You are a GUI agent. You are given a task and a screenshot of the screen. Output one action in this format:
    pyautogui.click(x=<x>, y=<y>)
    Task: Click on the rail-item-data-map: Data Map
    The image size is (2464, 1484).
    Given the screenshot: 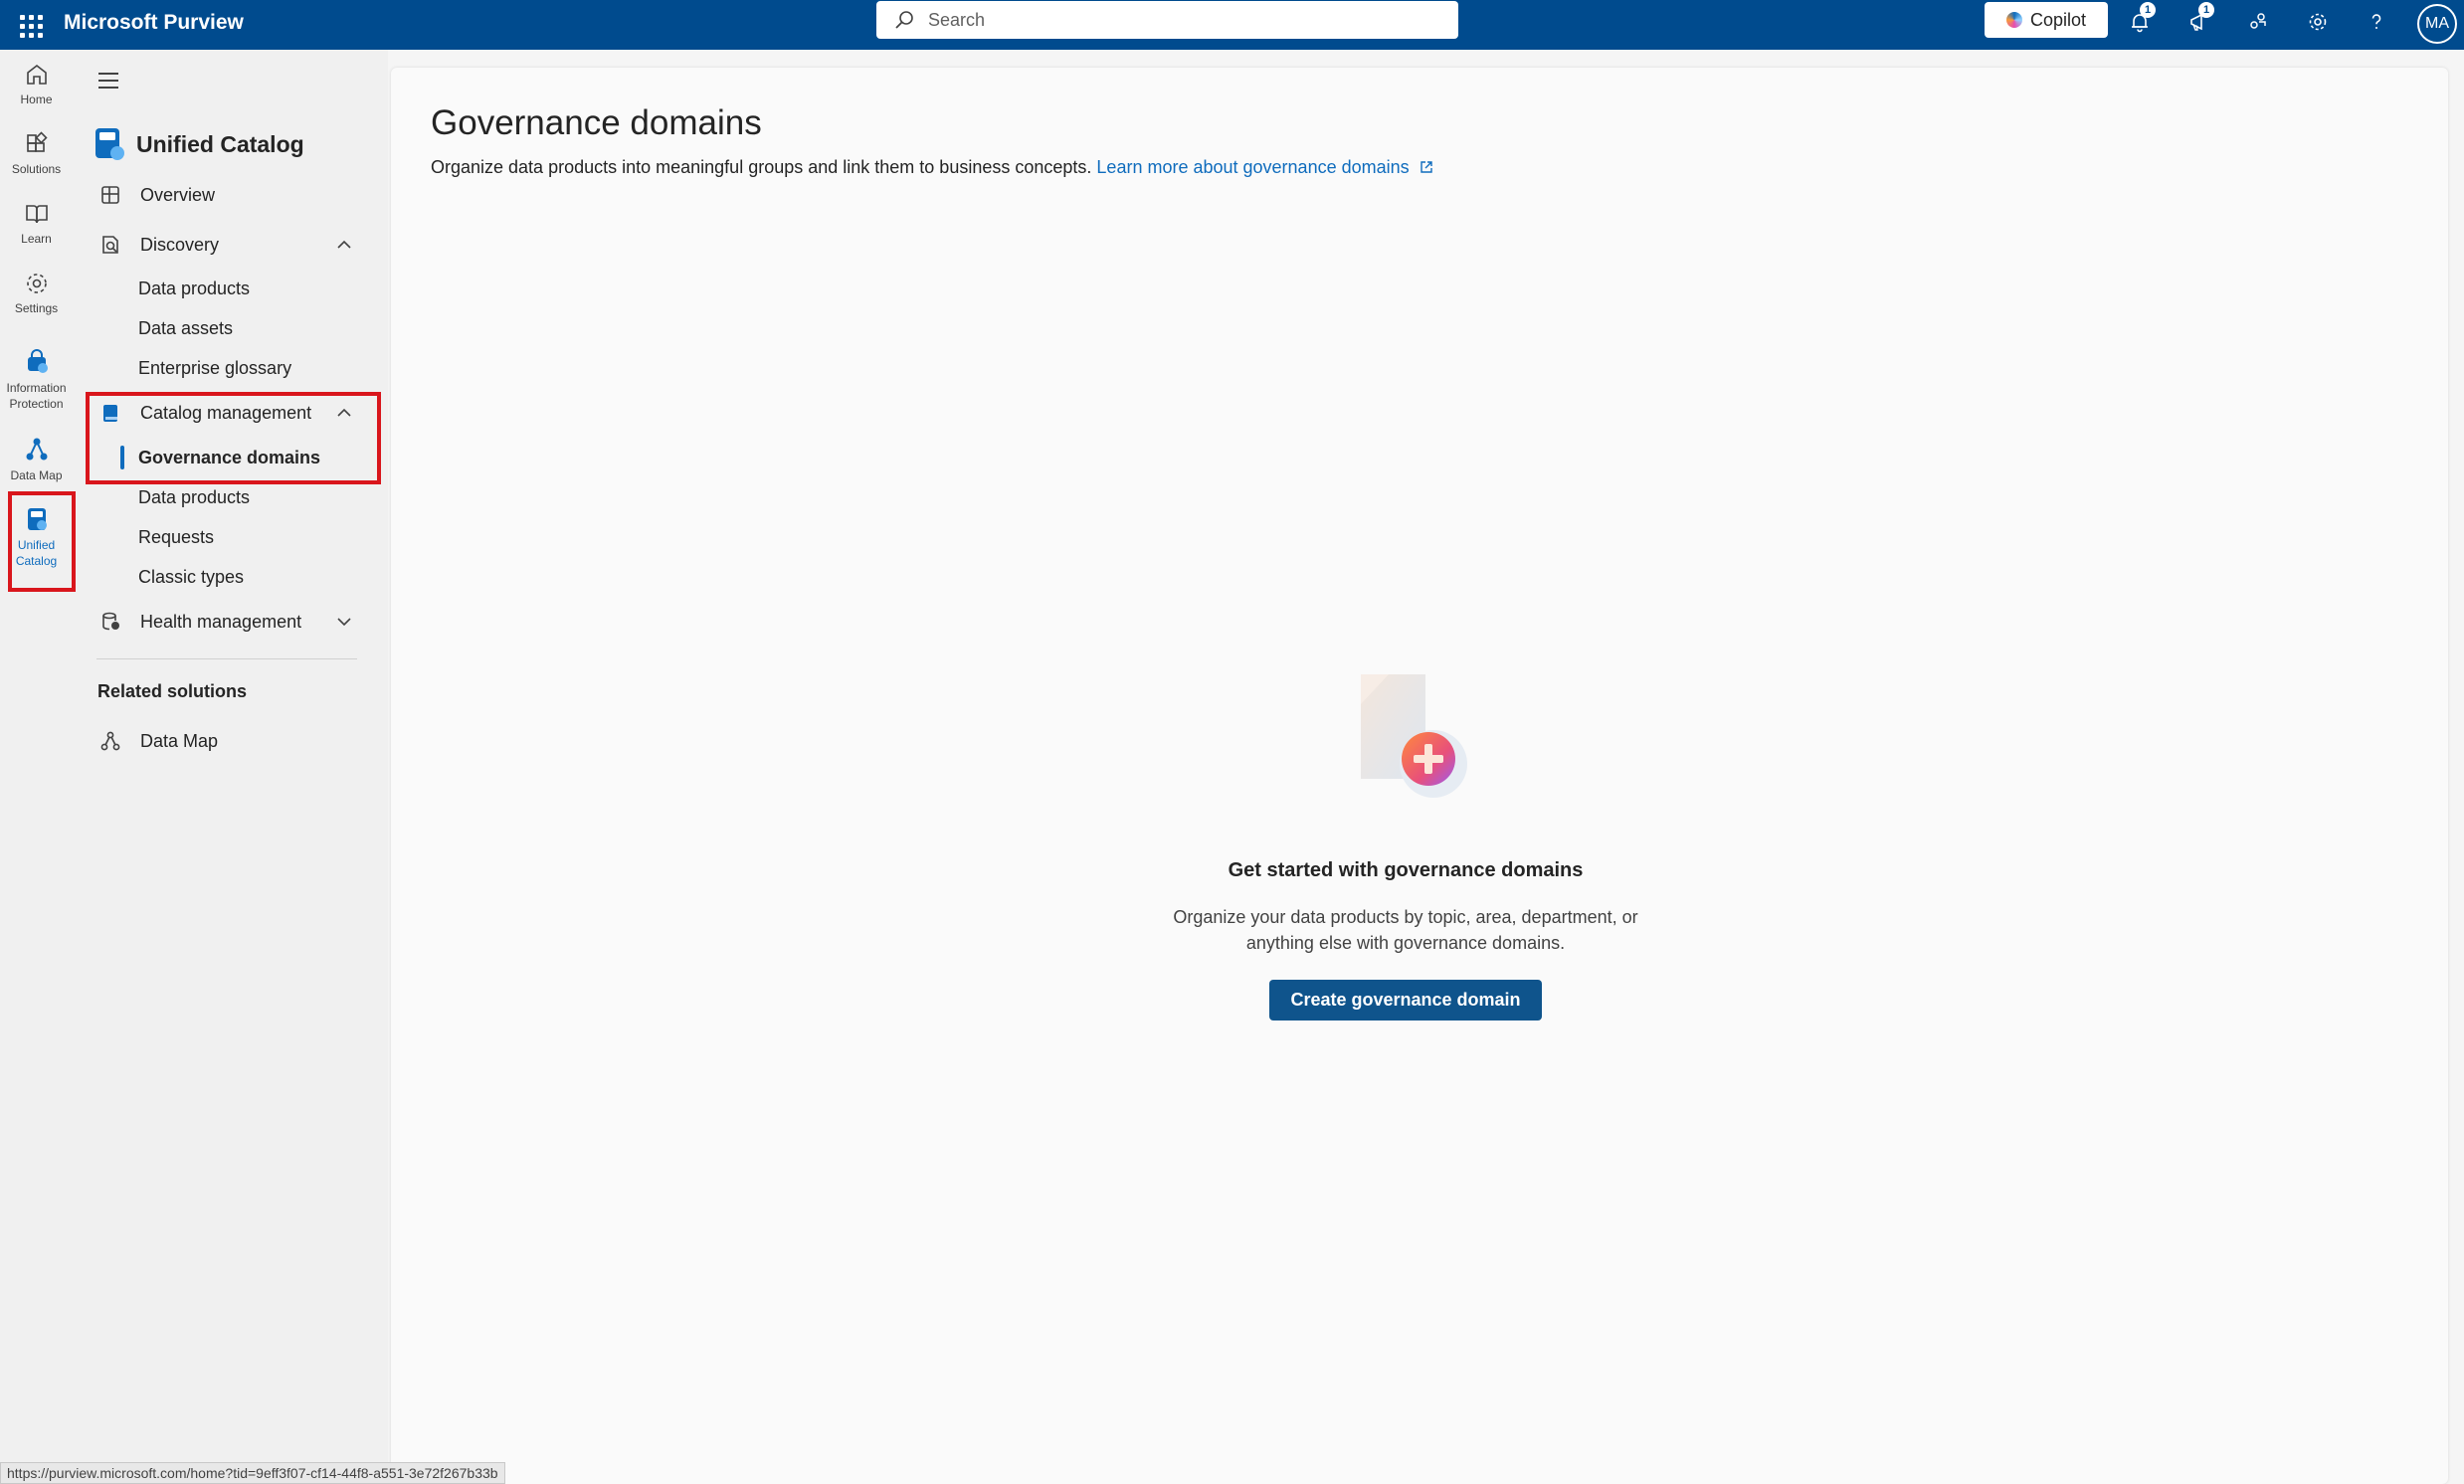 What is the action you would take?
    pyautogui.click(x=36, y=460)
    